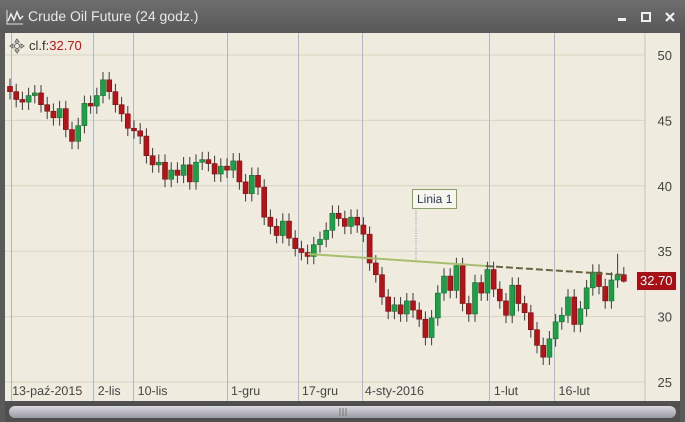 This screenshot has width=685, height=422. I want to click on axis-label: 40, so click(665, 186).